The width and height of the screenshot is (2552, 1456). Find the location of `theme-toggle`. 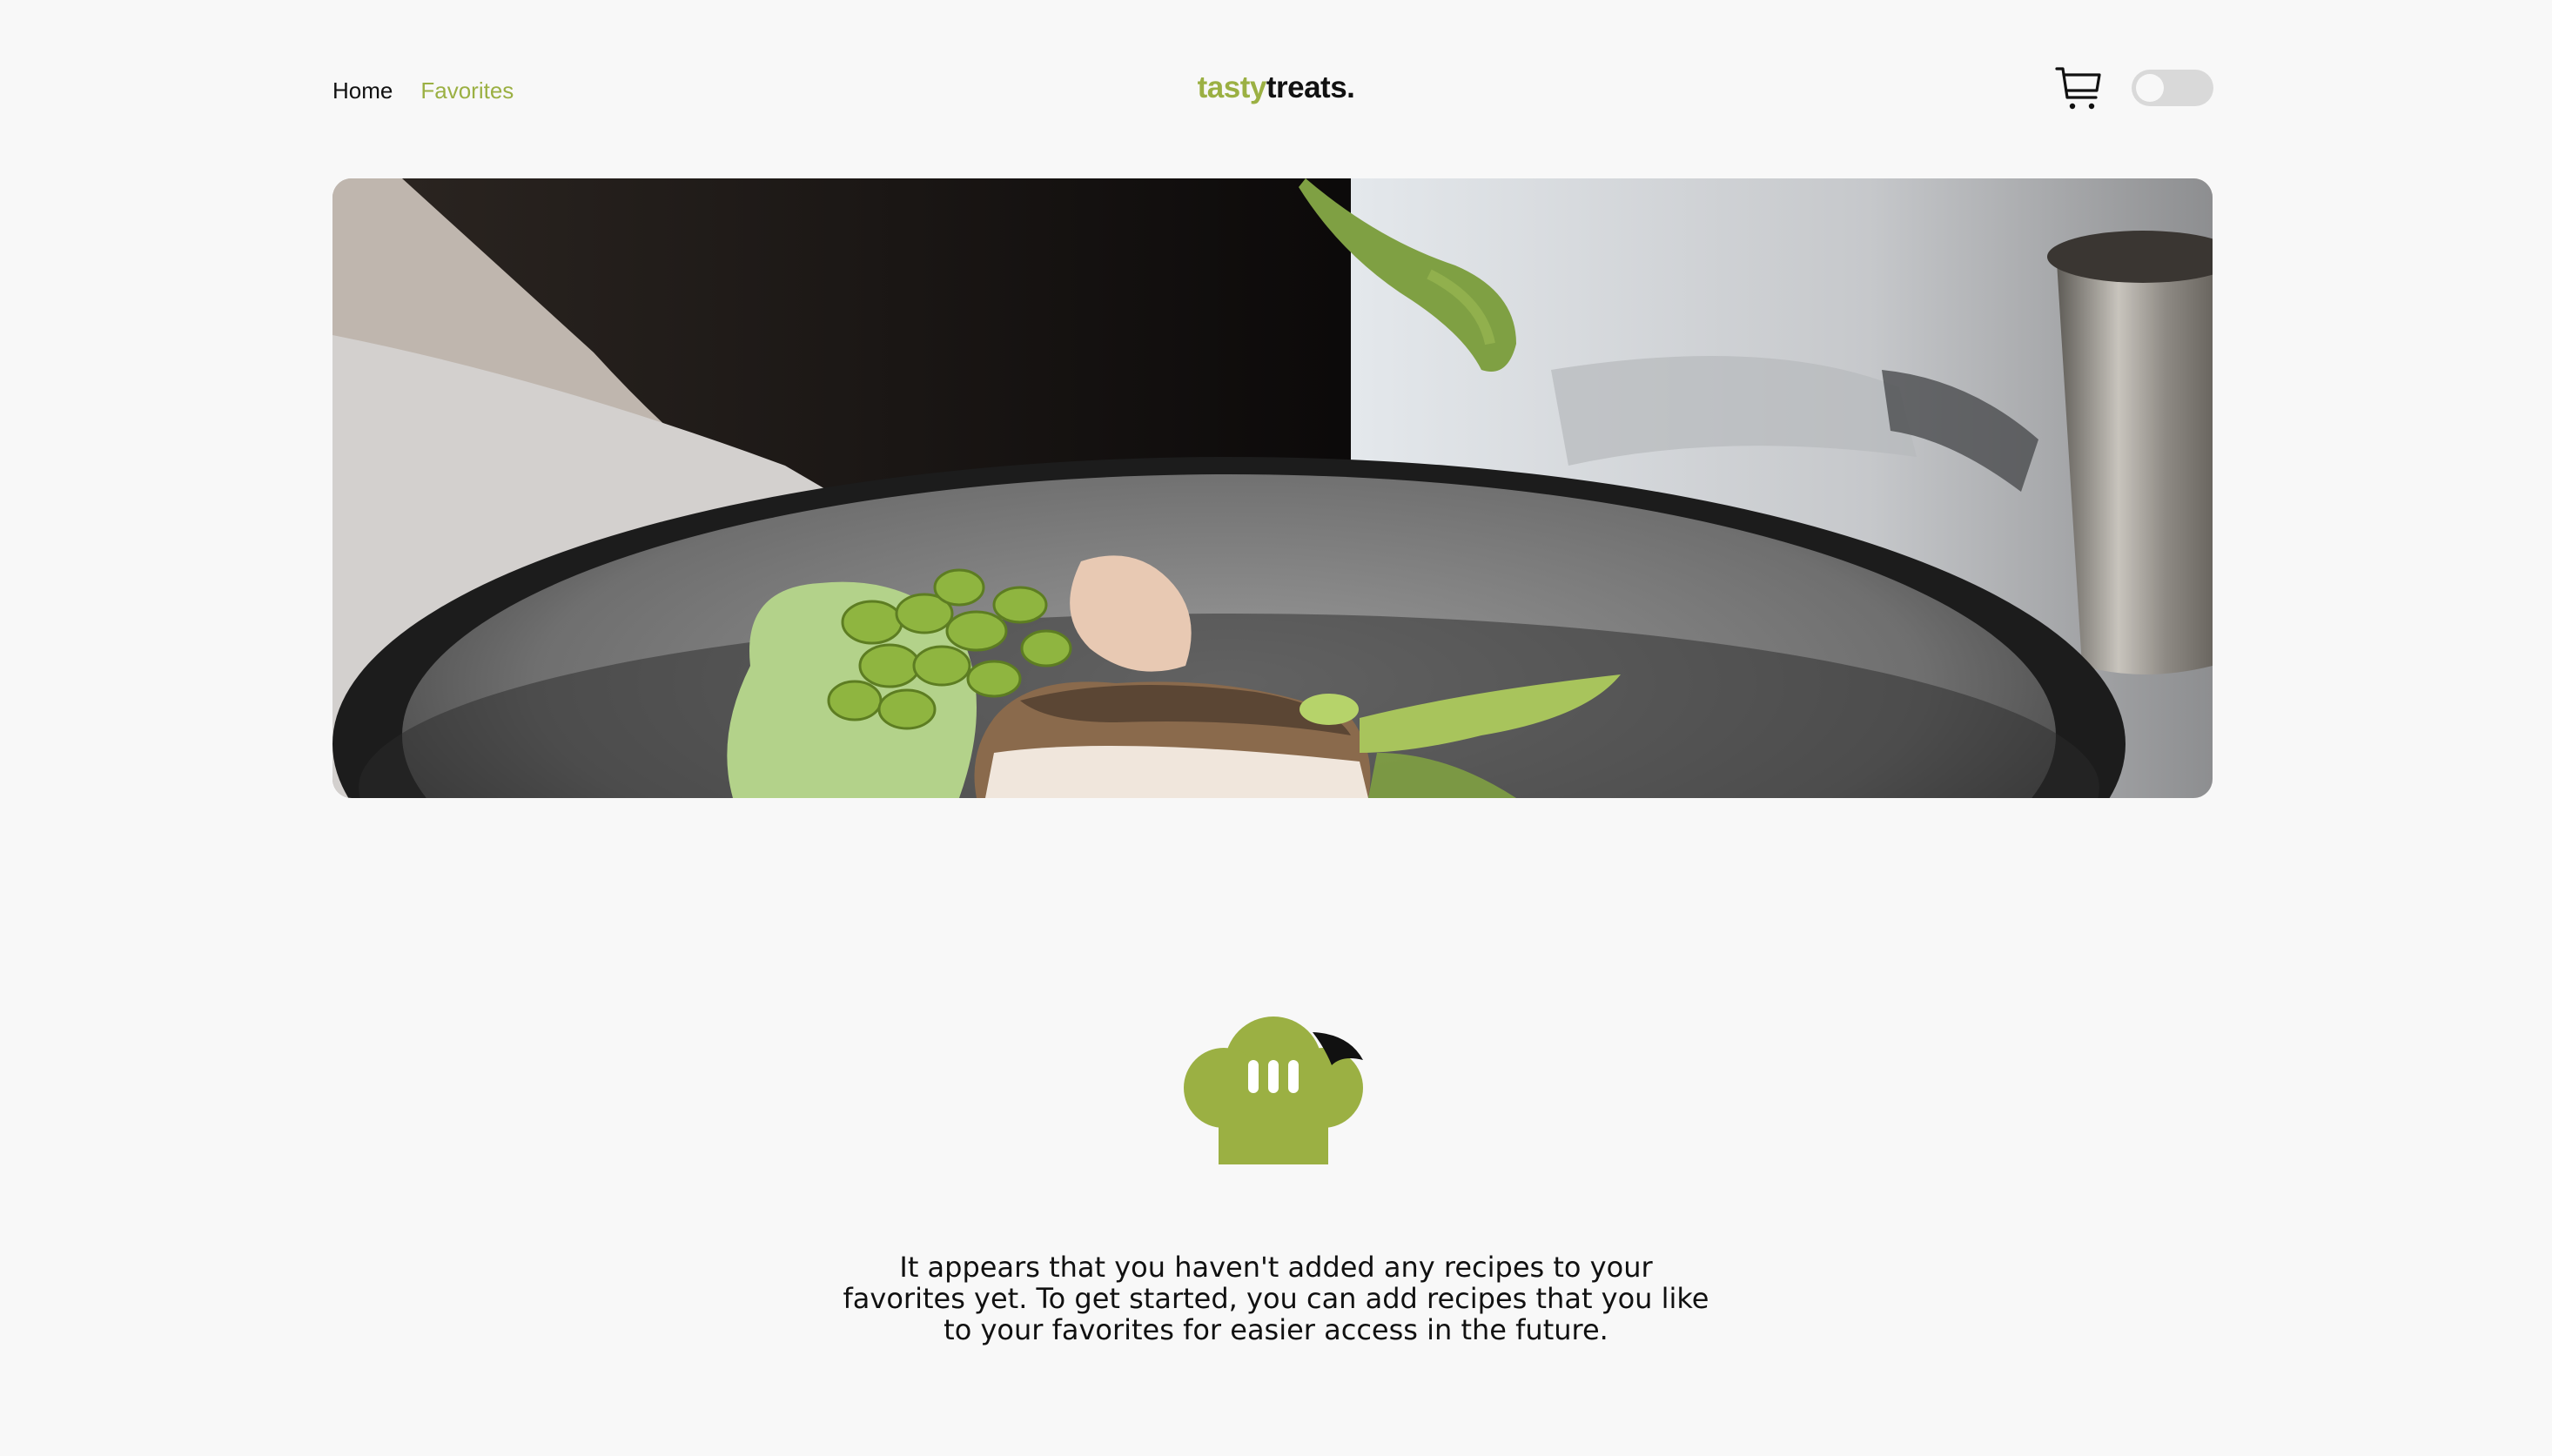

theme-toggle is located at coordinates (2172, 88).